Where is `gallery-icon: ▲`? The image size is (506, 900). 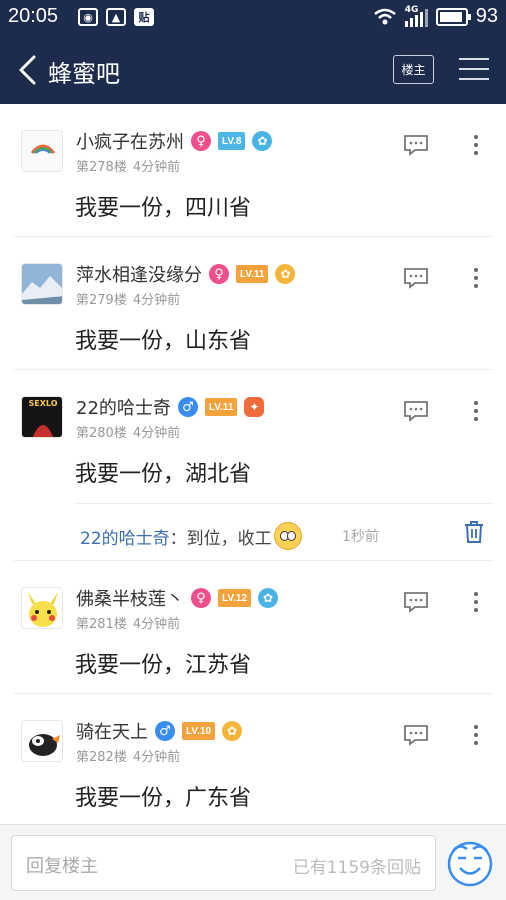
gallery-icon: ▲ is located at coordinates (116, 17).